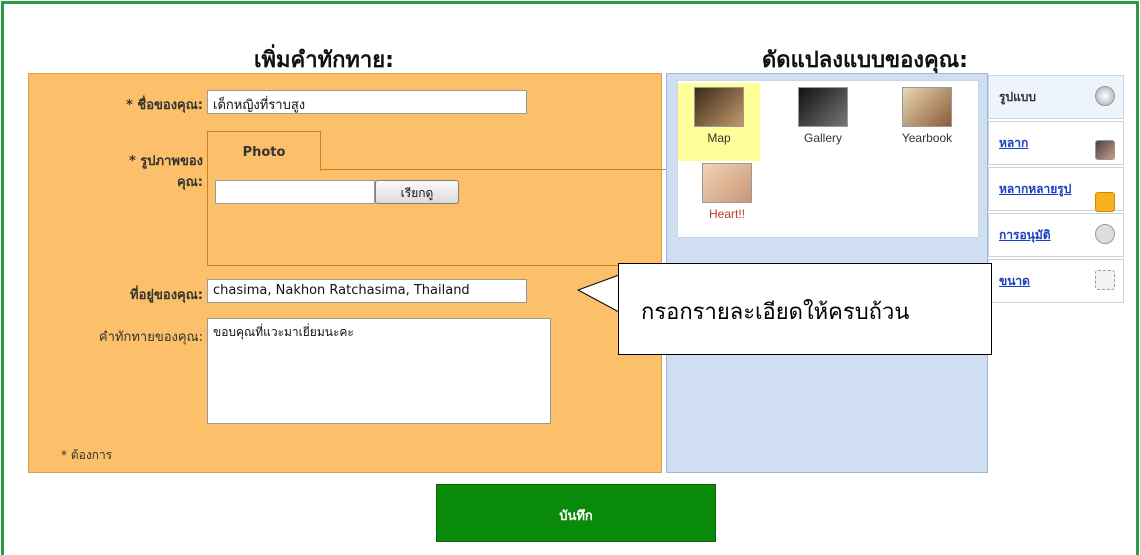 This screenshot has width=1140, height=555. I want to click on style-option-heart: Heart!!, so click(727, 198).